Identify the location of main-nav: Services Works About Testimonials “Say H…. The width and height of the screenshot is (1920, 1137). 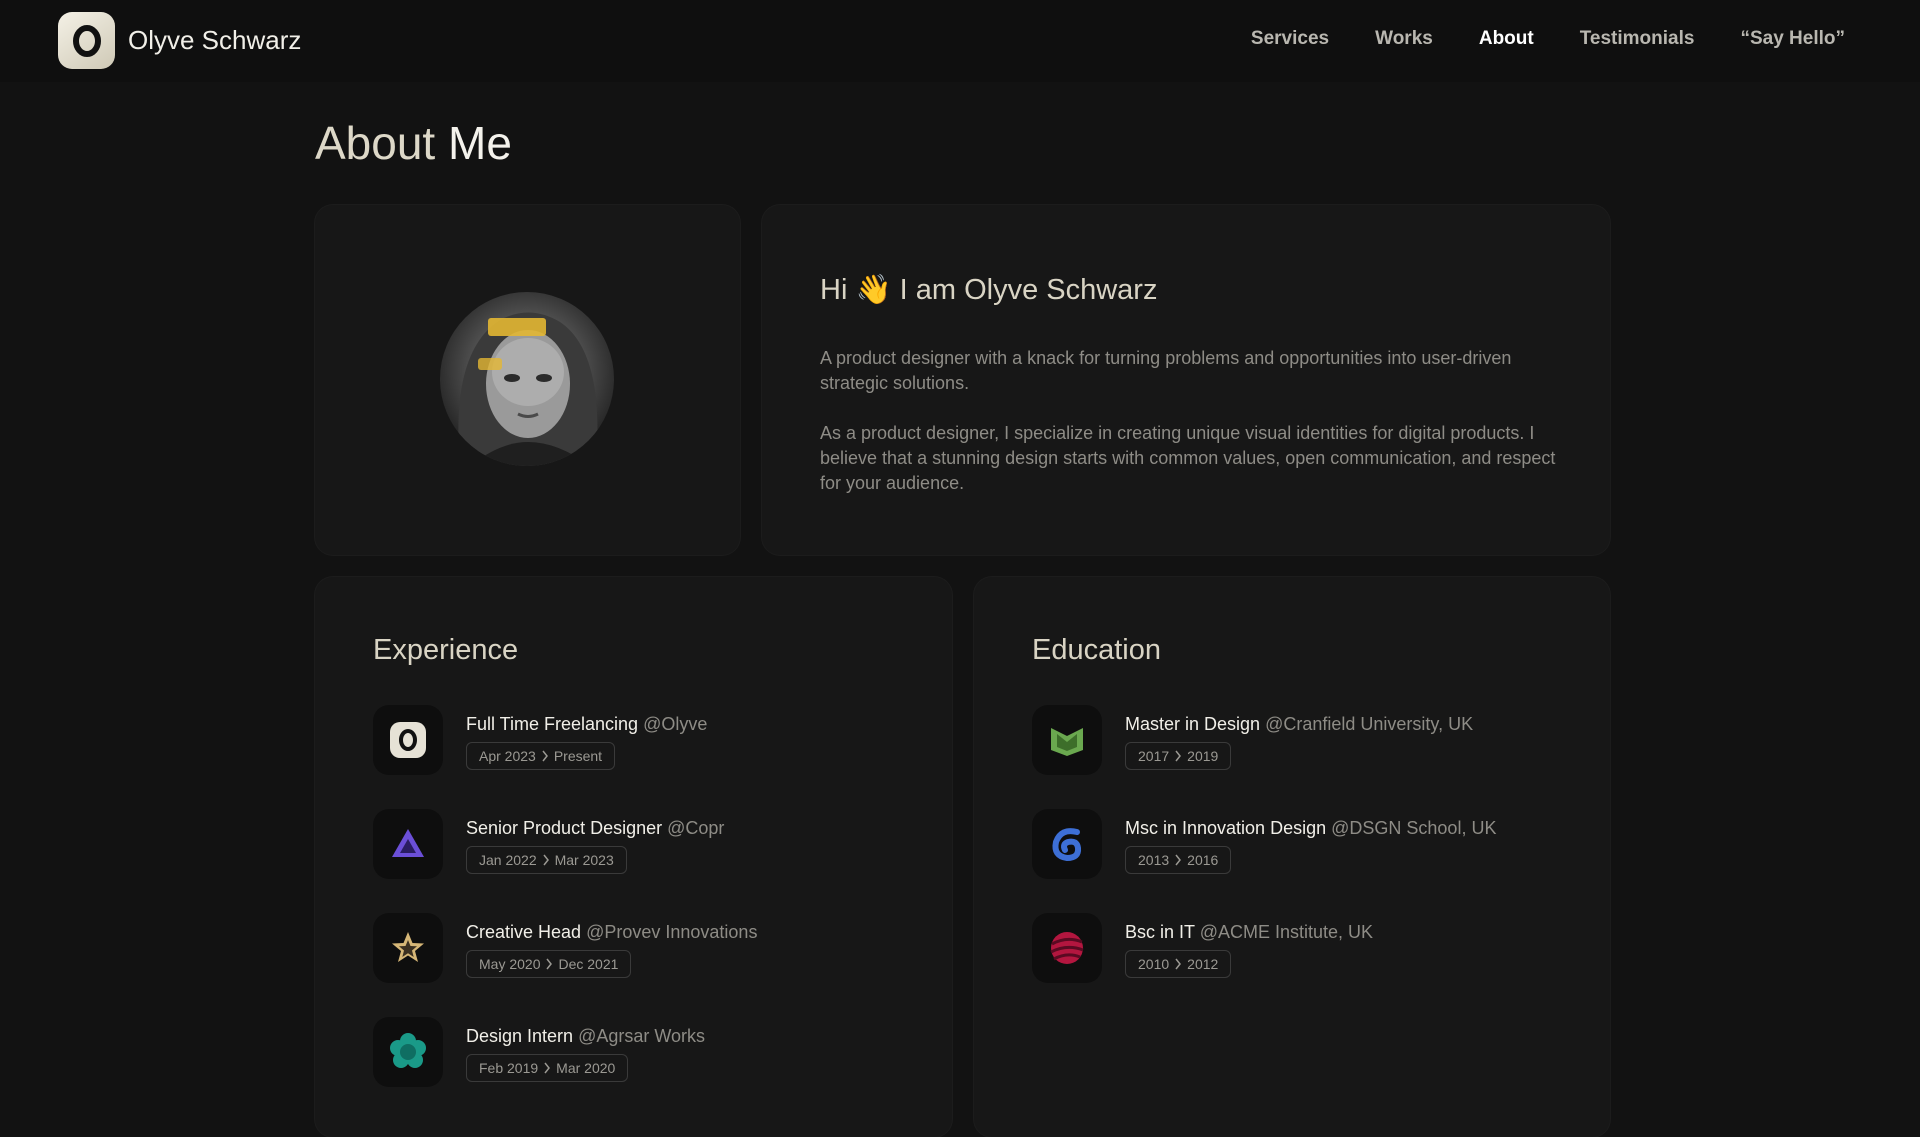
(1525, 39).